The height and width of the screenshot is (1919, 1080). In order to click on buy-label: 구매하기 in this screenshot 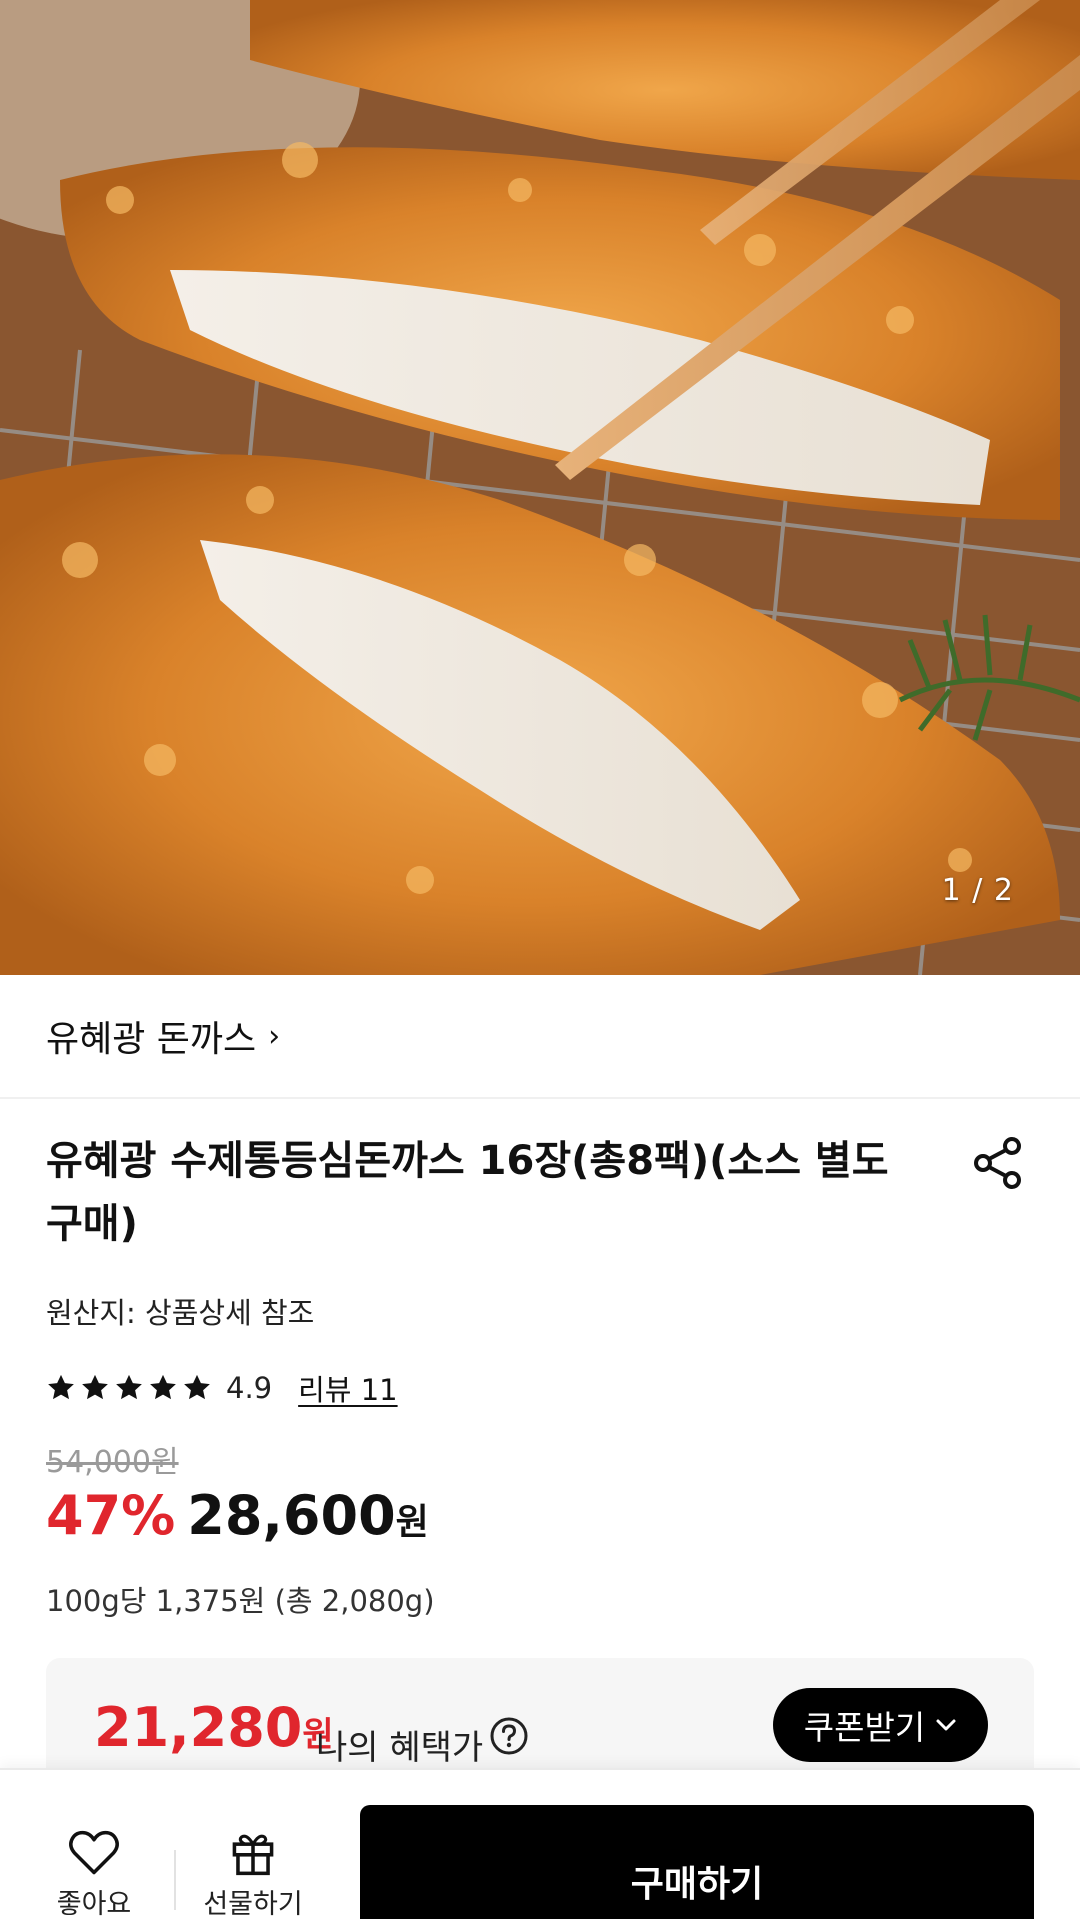, I will do `click(697, 1884)`.